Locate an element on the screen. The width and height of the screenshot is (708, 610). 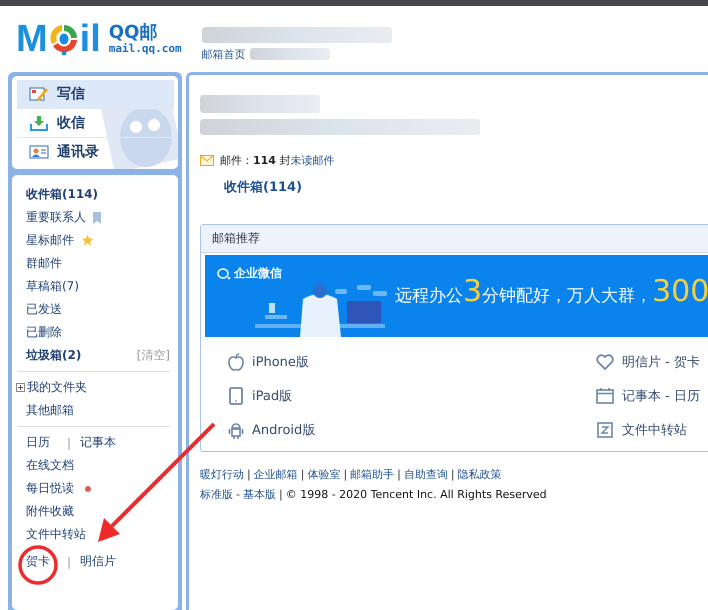
pencil-note-icon is located at coordinates (39, 94).